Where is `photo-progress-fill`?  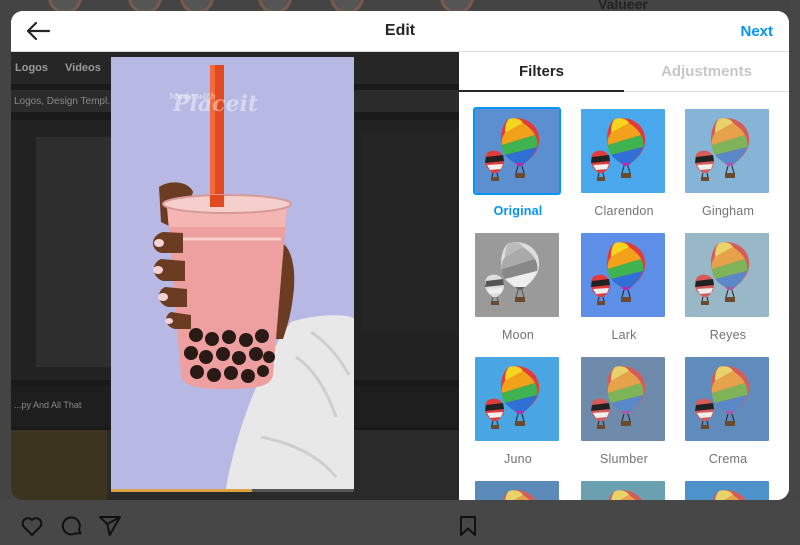 photo-progress-fill is located at coordinates (181, 490).